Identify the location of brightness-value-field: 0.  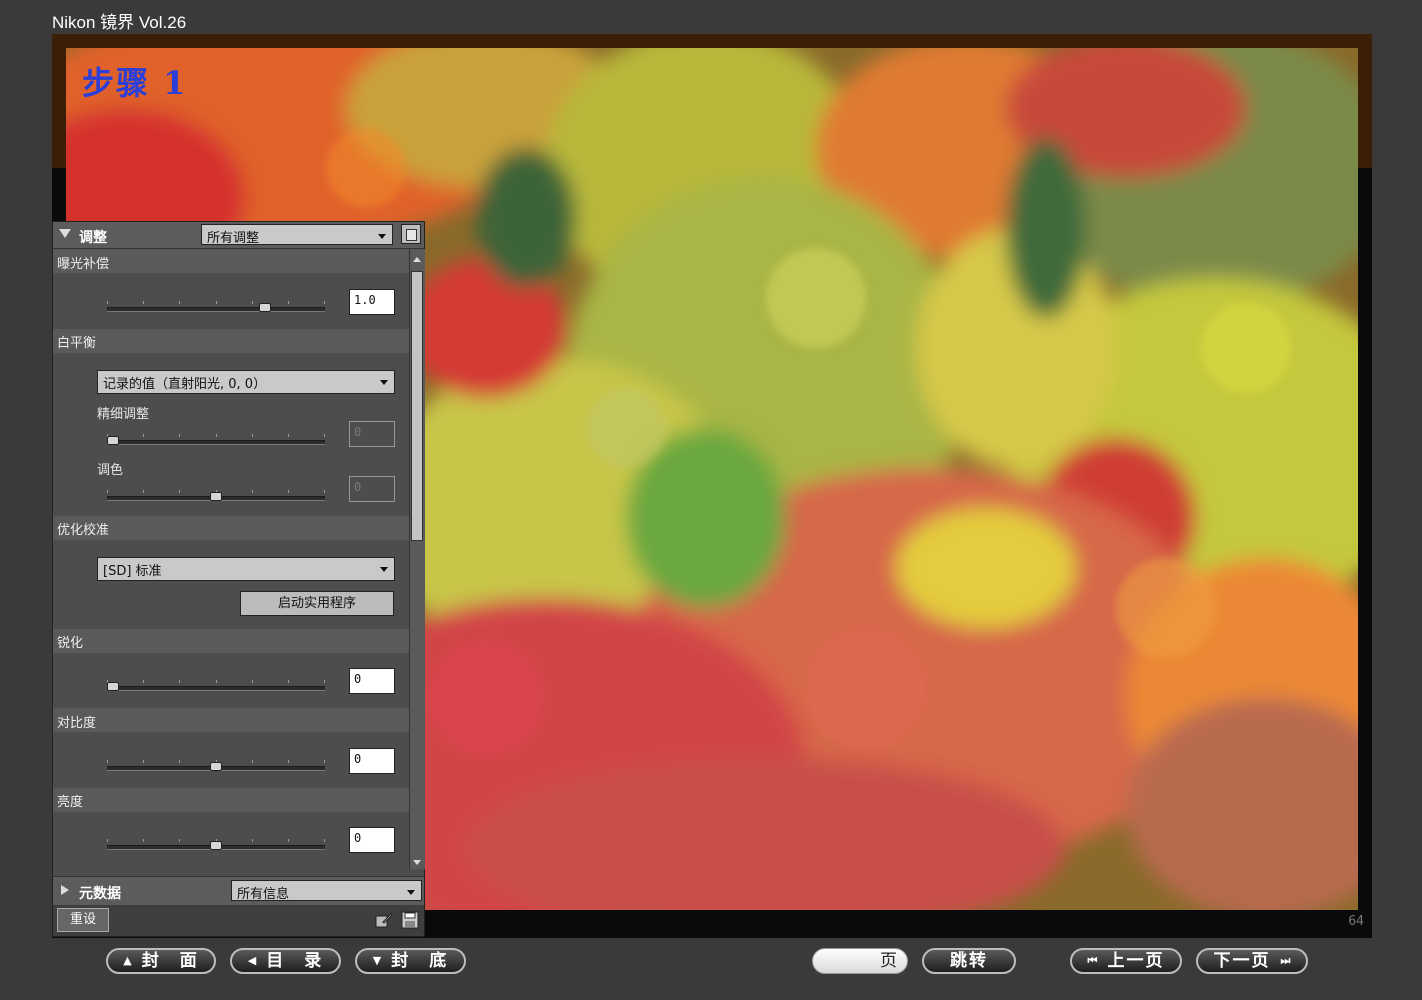
(372, 840).